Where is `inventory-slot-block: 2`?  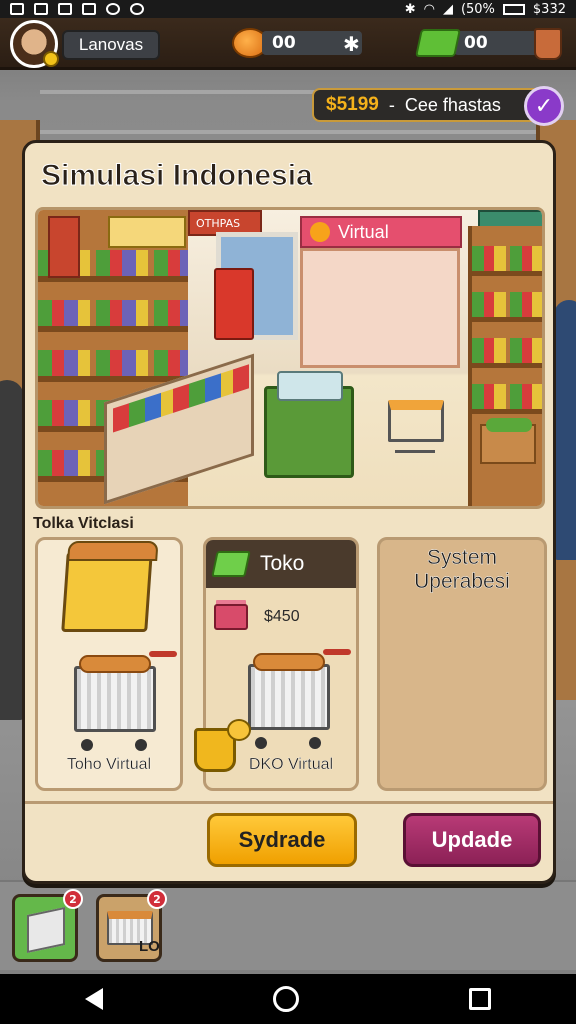
inventory-slot-block: 2 is located at coordinates (47, 925).